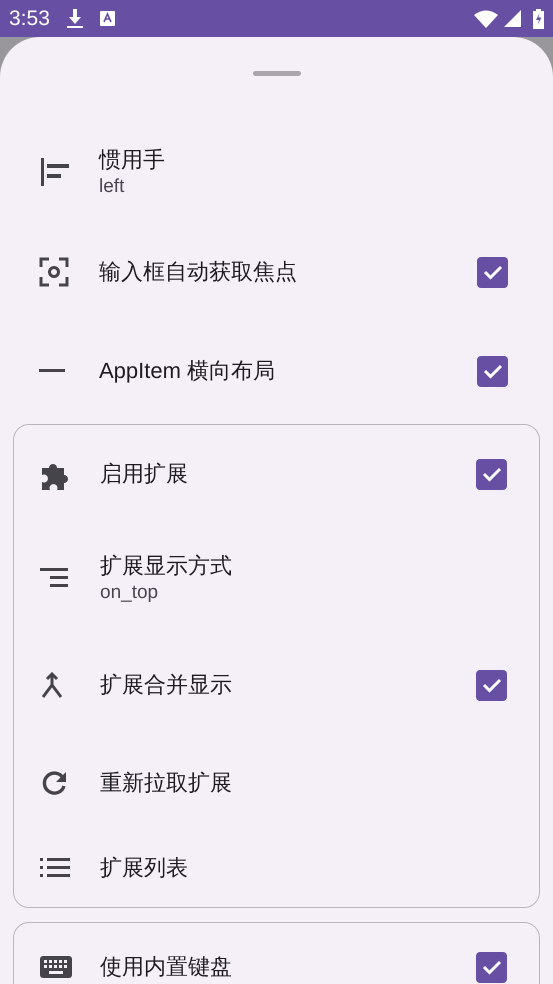 The height and width of the screenshot is (984, 553). I want to click on drag-handle, so click(276, 73).